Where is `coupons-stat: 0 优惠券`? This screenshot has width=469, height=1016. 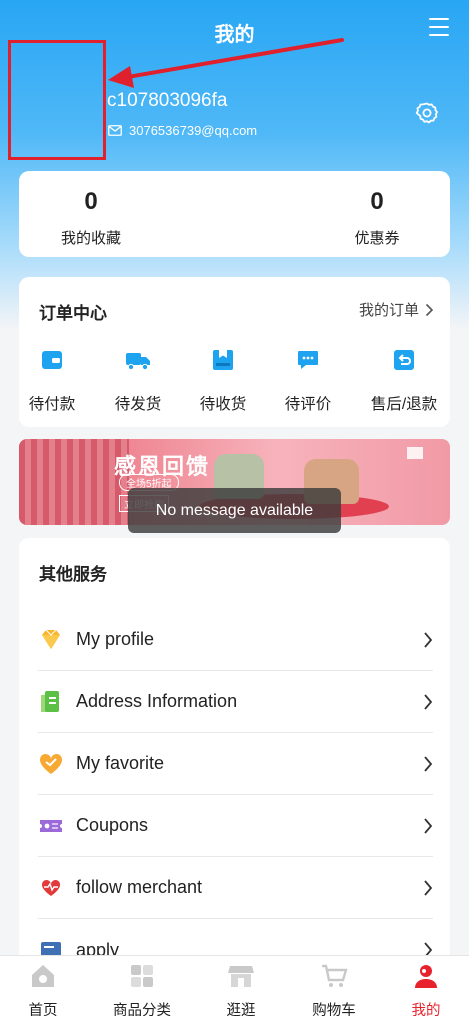 coupons-stat: 0 优惠券 is located at coordinates (377, 216).